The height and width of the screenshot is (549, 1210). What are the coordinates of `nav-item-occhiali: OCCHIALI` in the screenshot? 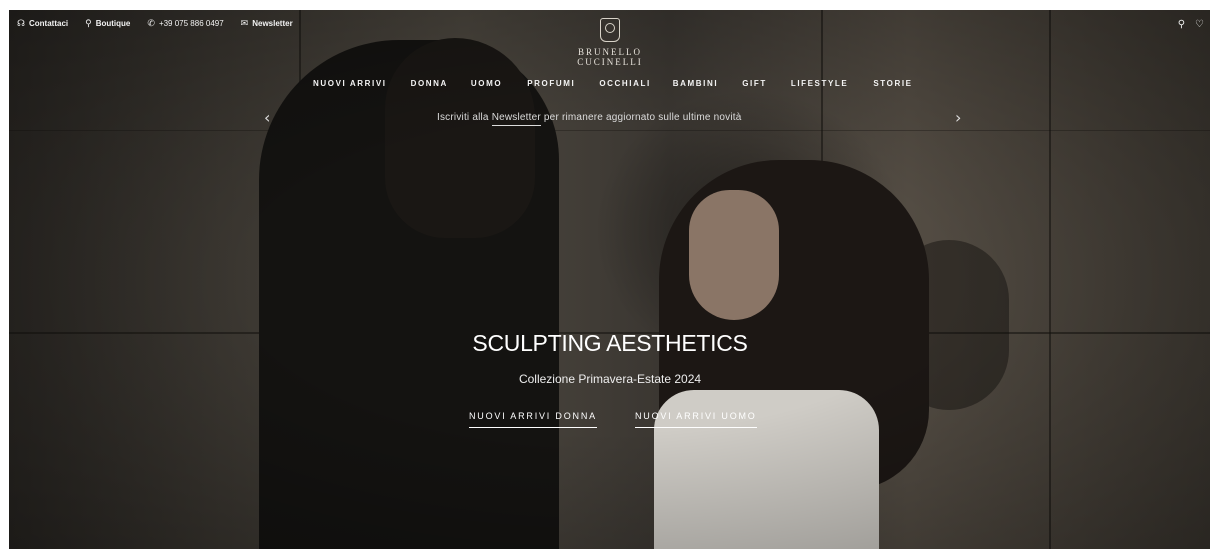 It's located at (624, 83).